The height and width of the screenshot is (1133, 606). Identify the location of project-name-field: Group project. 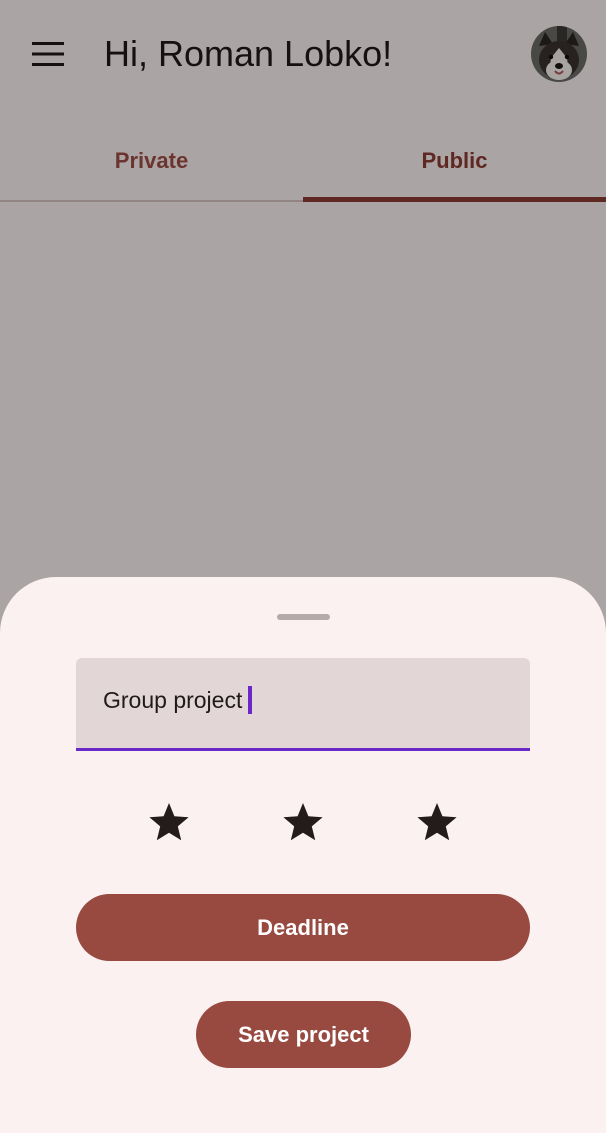
(303, 704).